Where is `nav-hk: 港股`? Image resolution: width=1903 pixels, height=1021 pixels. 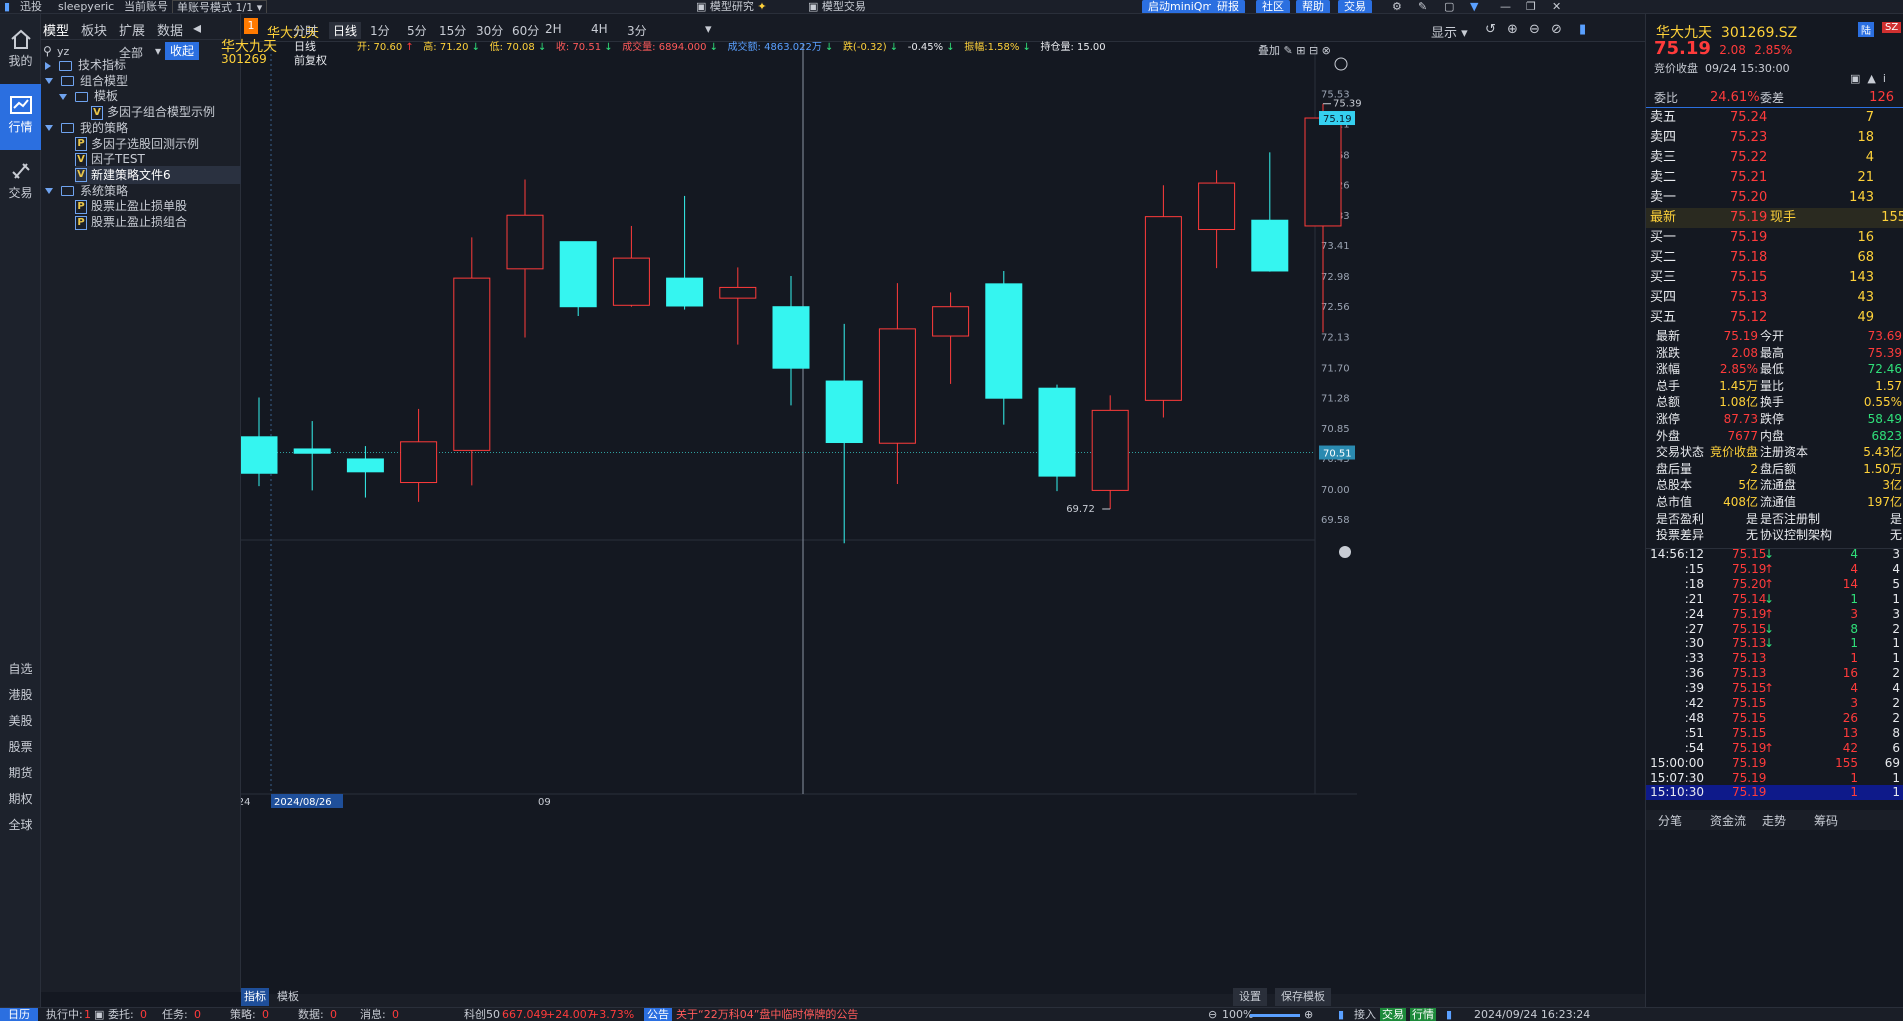
nav-hk: 港股 is located at coordinates (20, 694).